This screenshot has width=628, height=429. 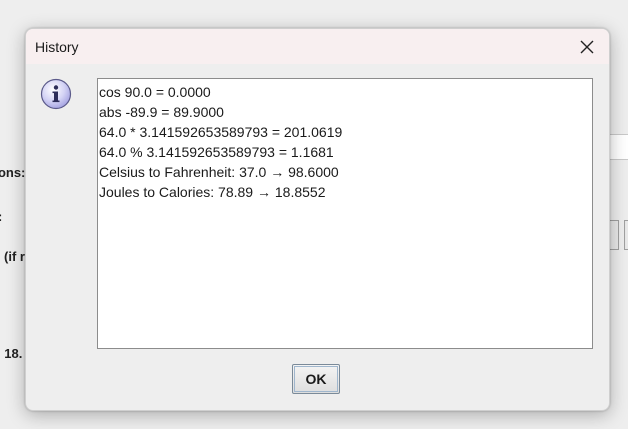 What do you see at coordinates (11, 353) in the screenshot?
I see `background-label-fragment: t: 18.` at bounding box center [11, 353].